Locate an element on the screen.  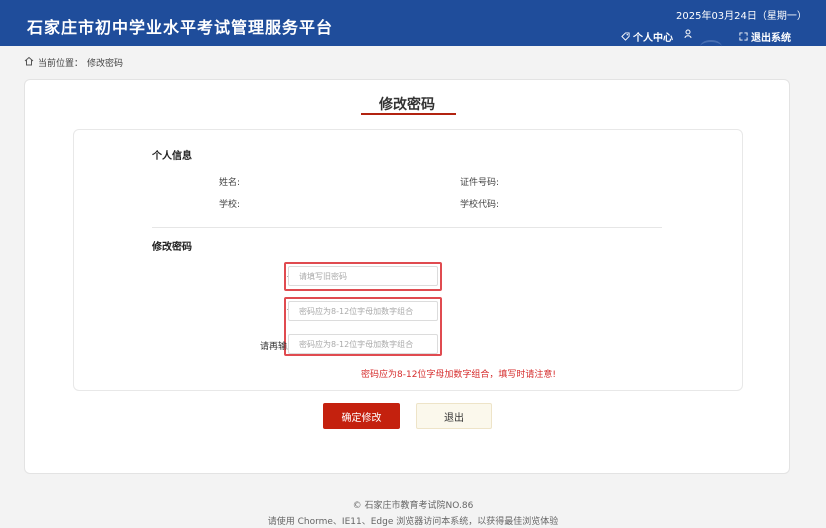
exit-button: 退出 is located at coordinates (454, 416).